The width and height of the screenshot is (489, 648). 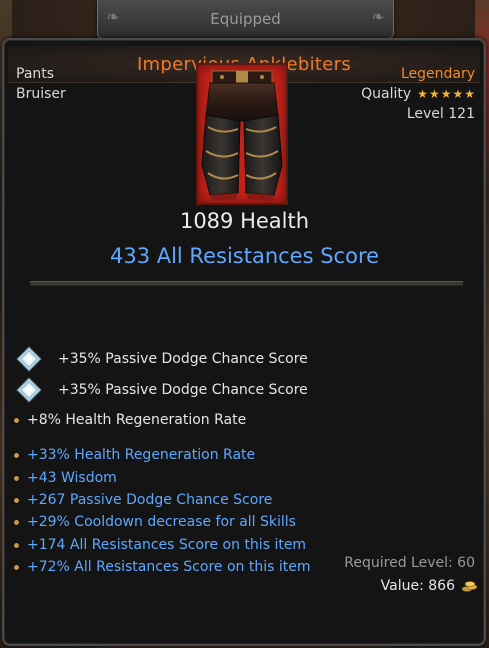 I want to click on quality-stars: ★ ★ ★ ★ ★, so click(x=446, y=94).